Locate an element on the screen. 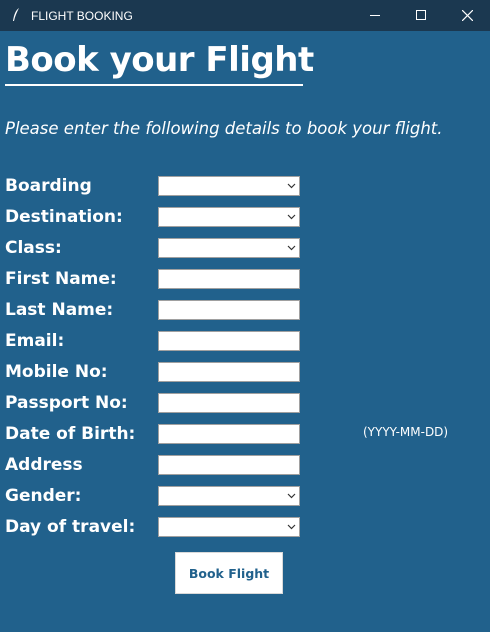  mobile-input is located at coordinates (229, 372).